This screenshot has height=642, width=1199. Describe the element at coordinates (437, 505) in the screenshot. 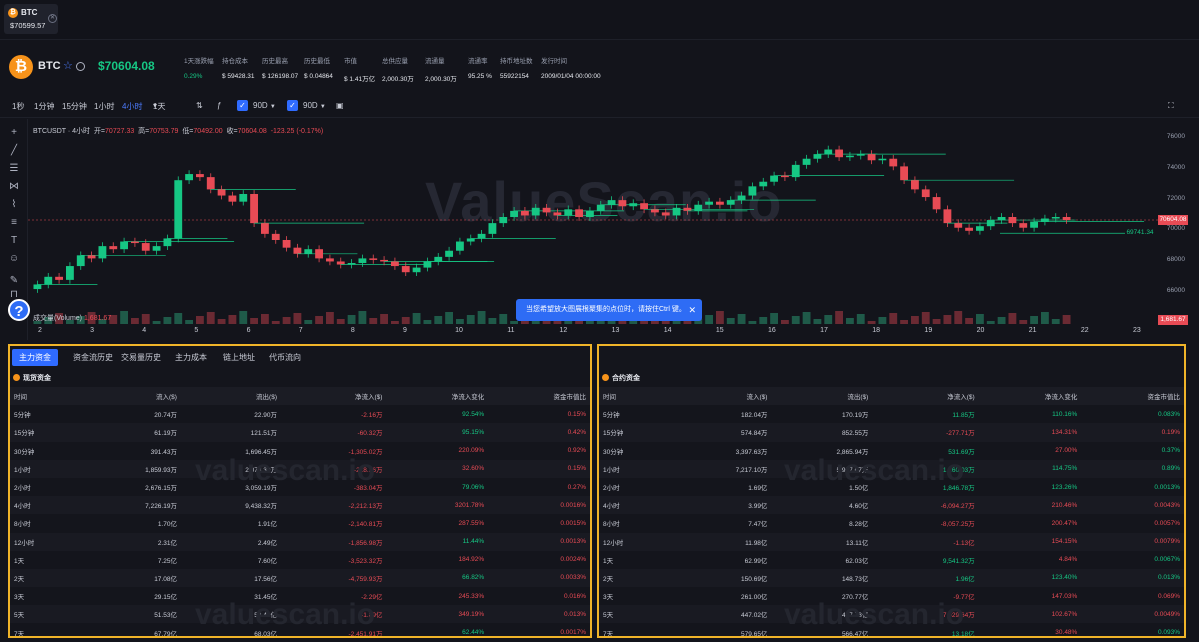

I see `table-cell: 3201.78%` at that location.